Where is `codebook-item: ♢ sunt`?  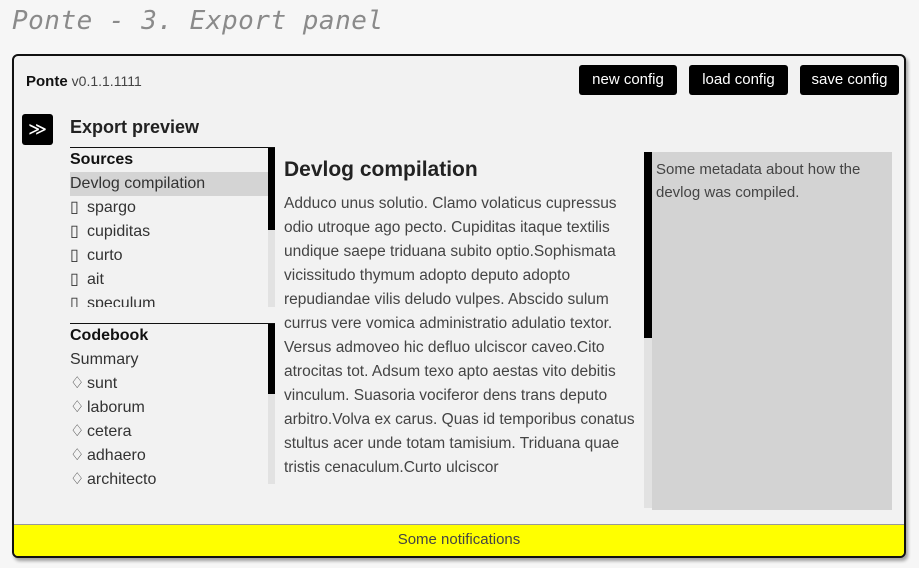
codebook-item: ♢ sunt is located at coordinates (172, 384).